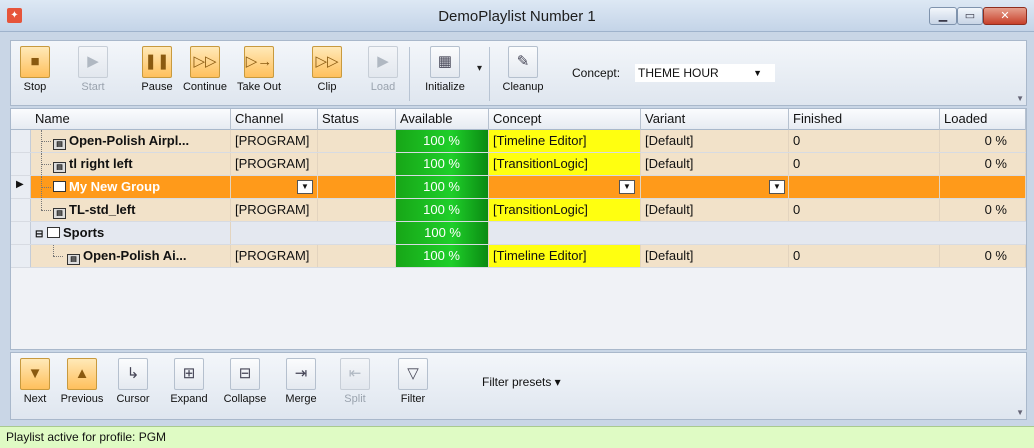 This screenshot has height=448, width=1034. I want to click on initialize-label: Initialize, so click(445, 87).